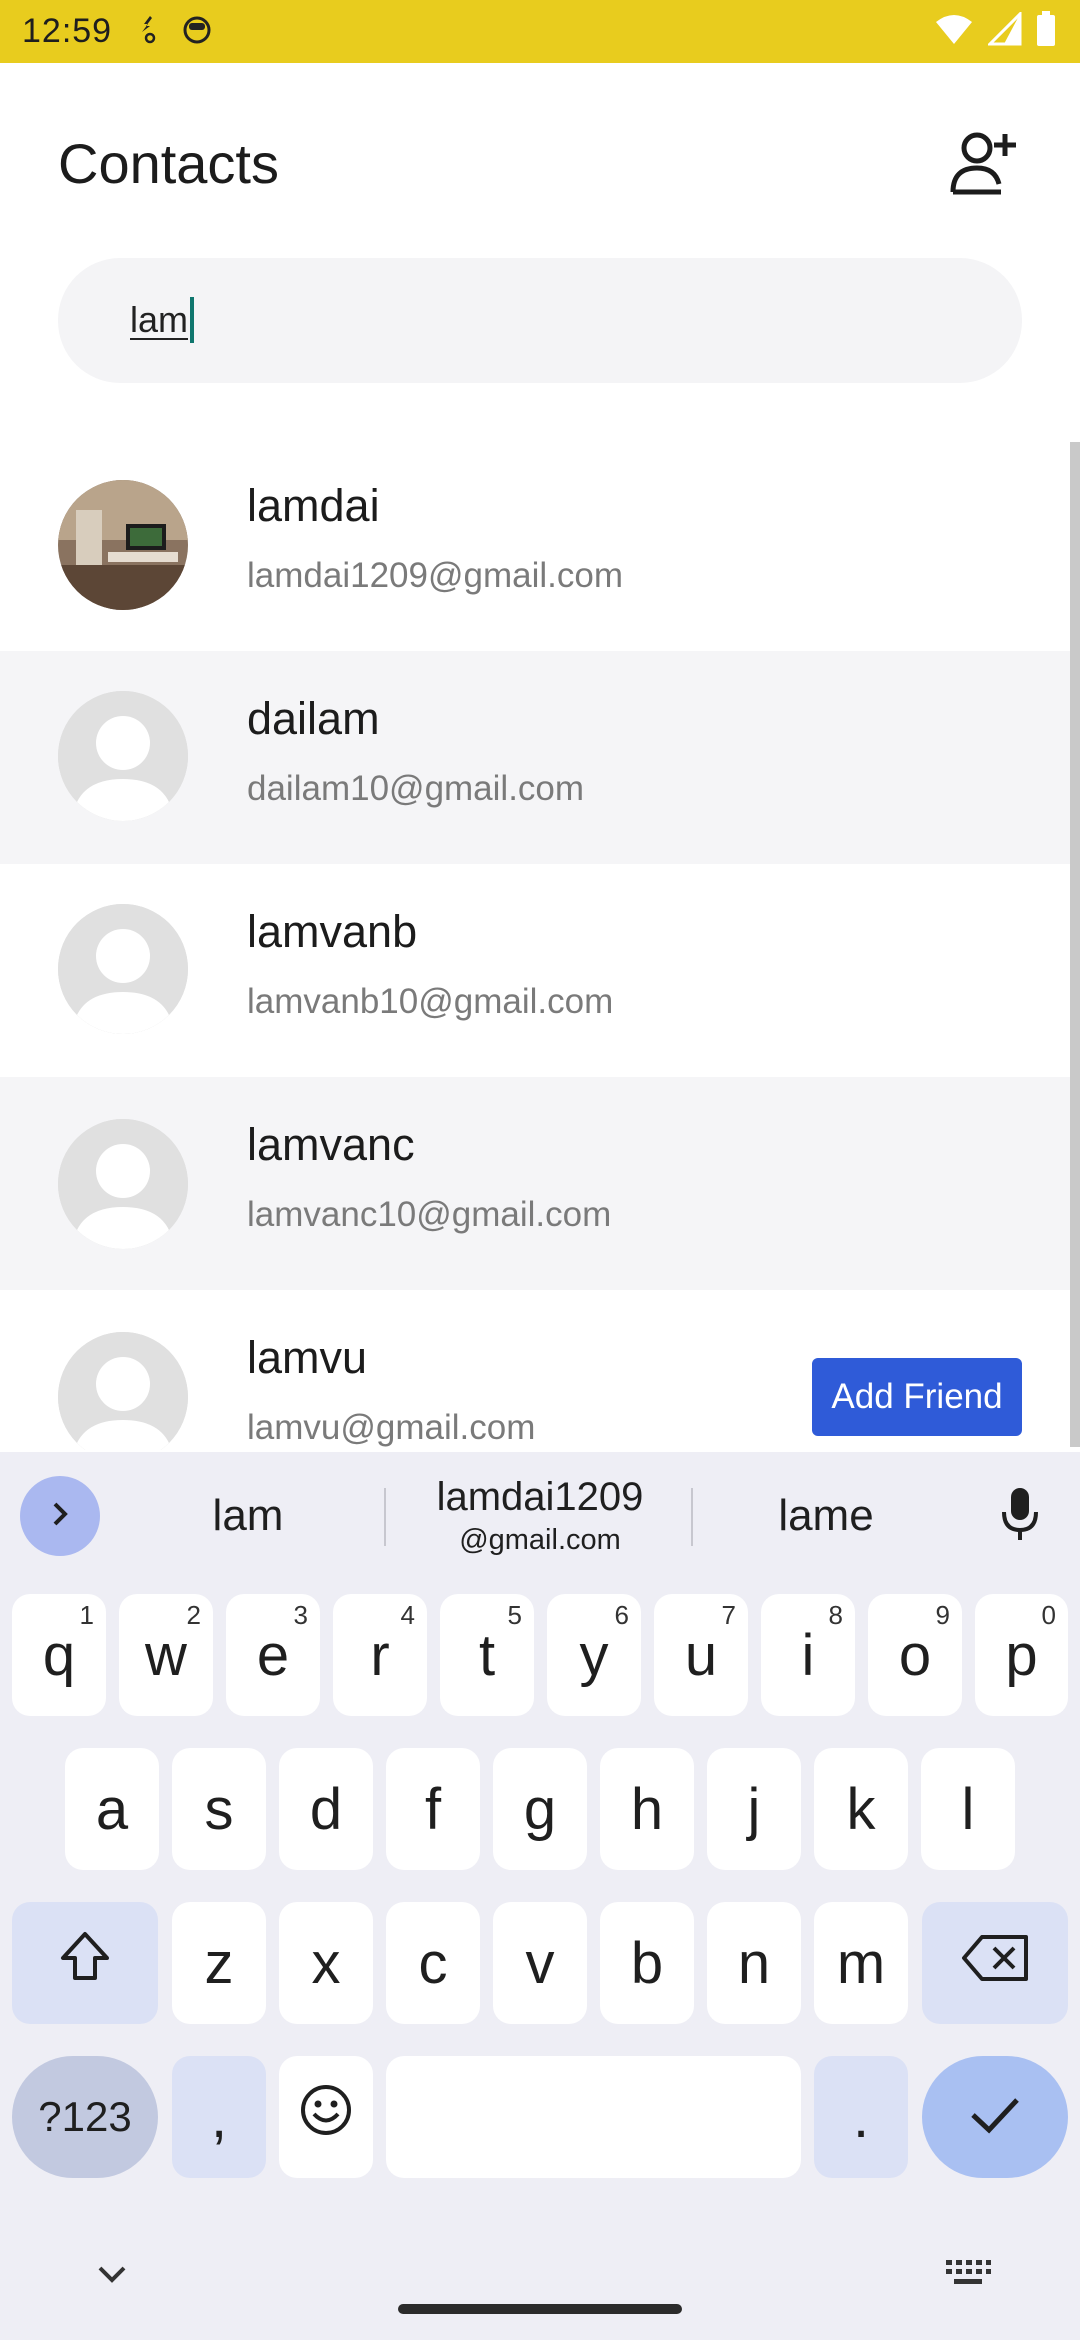 Image resolution: width=1080 pixels, height=2340 pixels. What do you see at coordinates (754, 1963) in the screenshot?
I see `key-n: n` at bounding box center [754, 1963].